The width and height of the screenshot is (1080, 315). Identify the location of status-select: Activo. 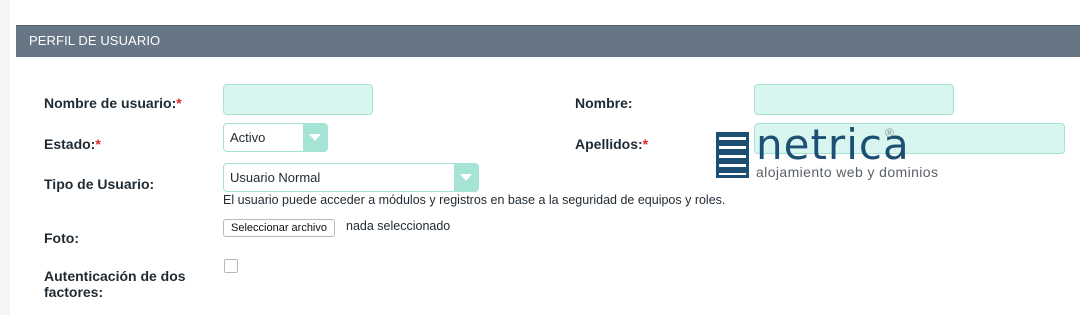
(275, 137).